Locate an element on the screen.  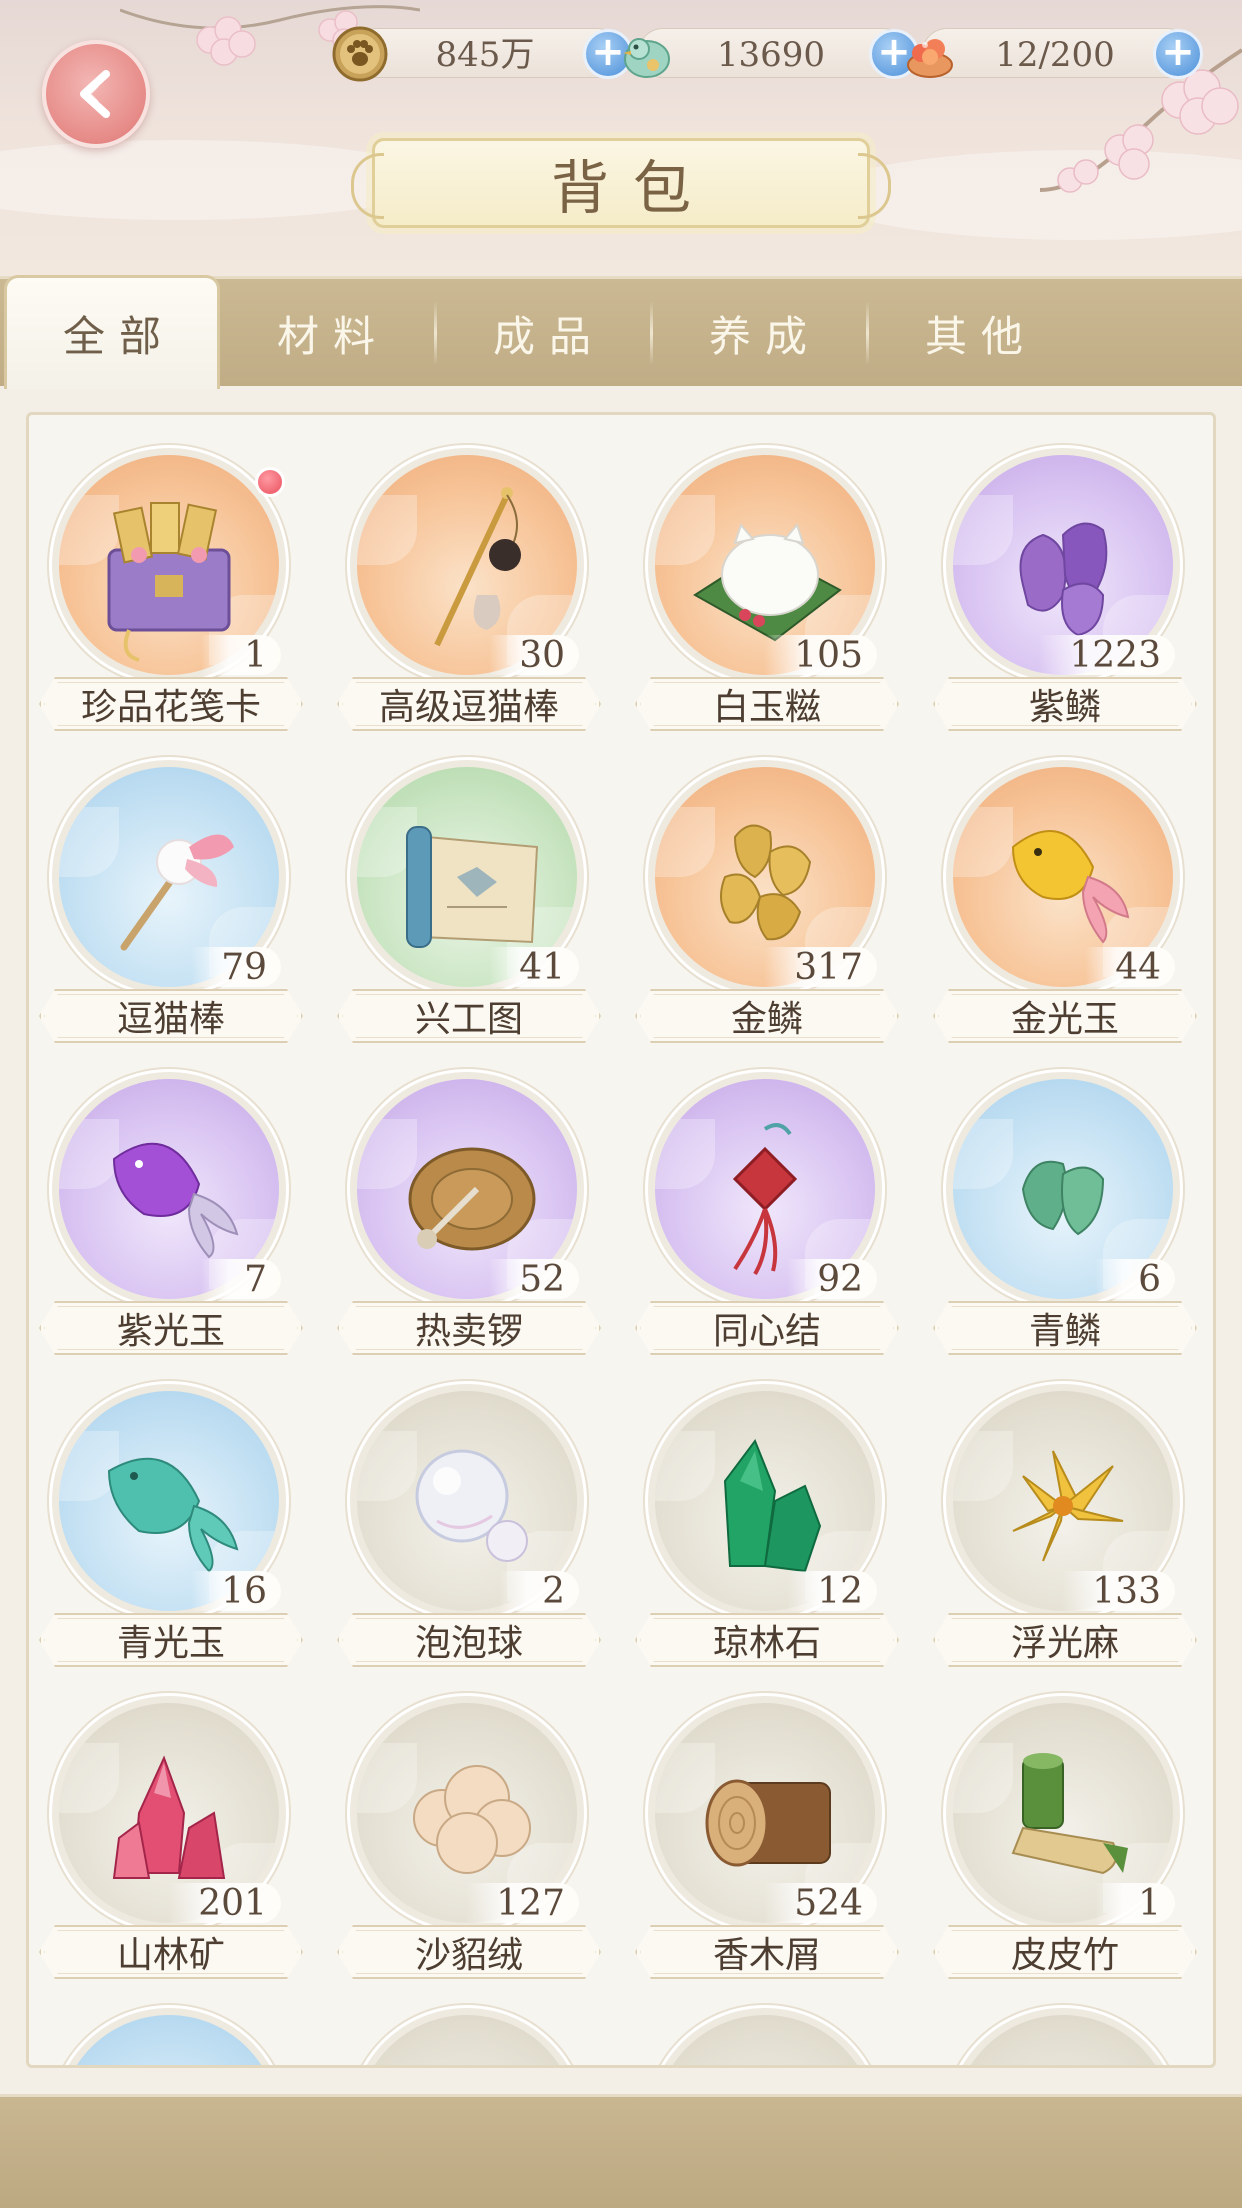
item-name: 白玉糍 is located at coordinates (766, 707).